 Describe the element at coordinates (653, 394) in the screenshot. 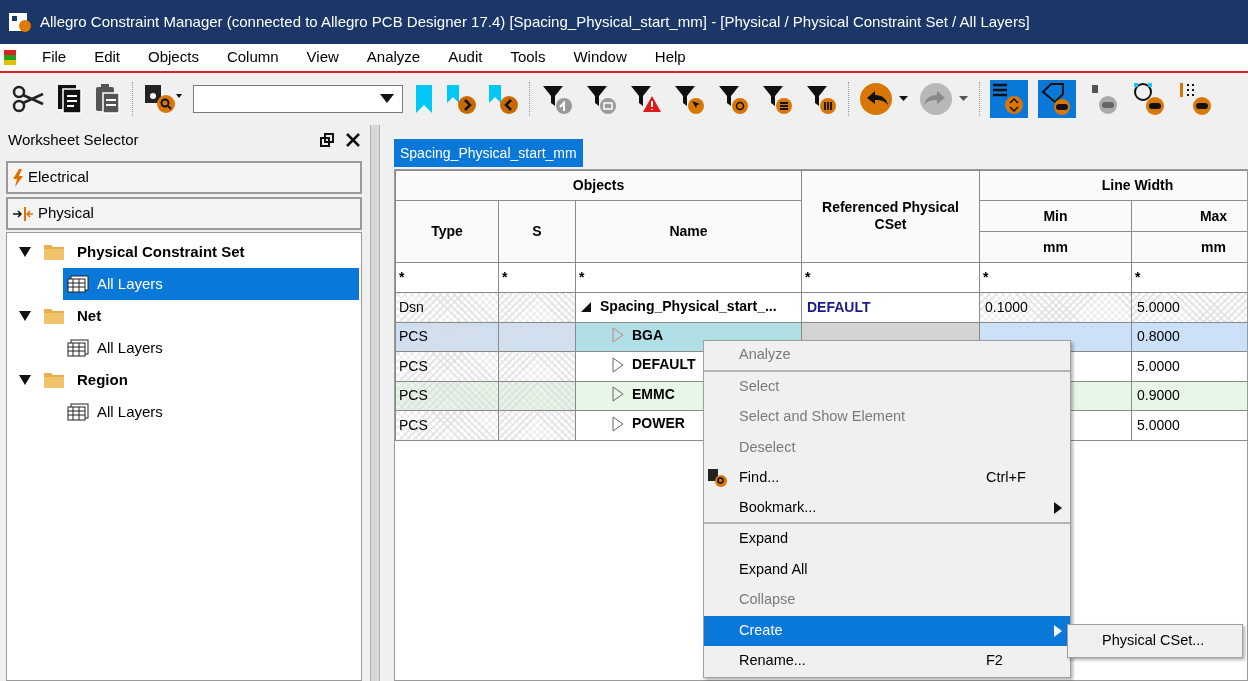

I see `row-name: EMMC` at that location.